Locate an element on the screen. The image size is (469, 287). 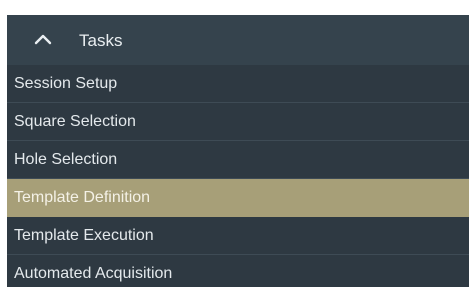
task-item-label: Square Selection is located at coordinates (75, 121).